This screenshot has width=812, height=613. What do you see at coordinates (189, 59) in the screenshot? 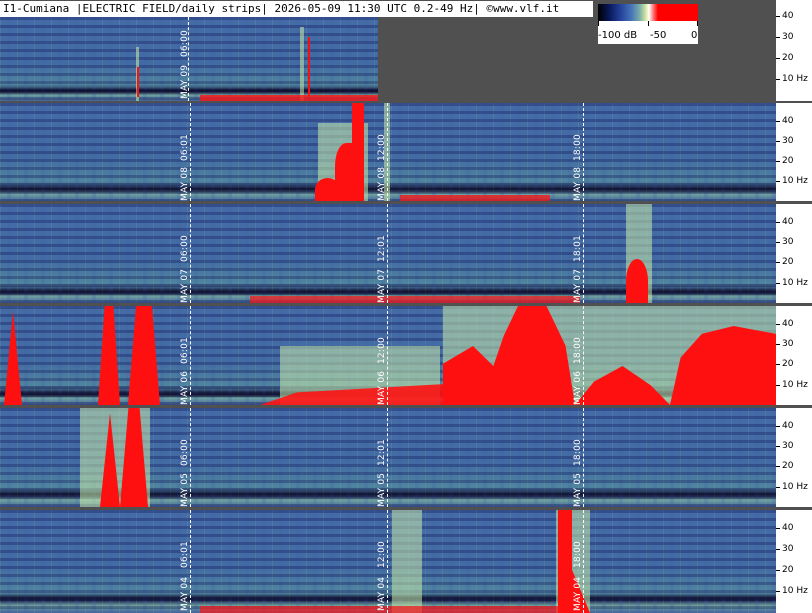
I see `strip-may09: MAY 09 06:00` at bounding box center [189, 59].